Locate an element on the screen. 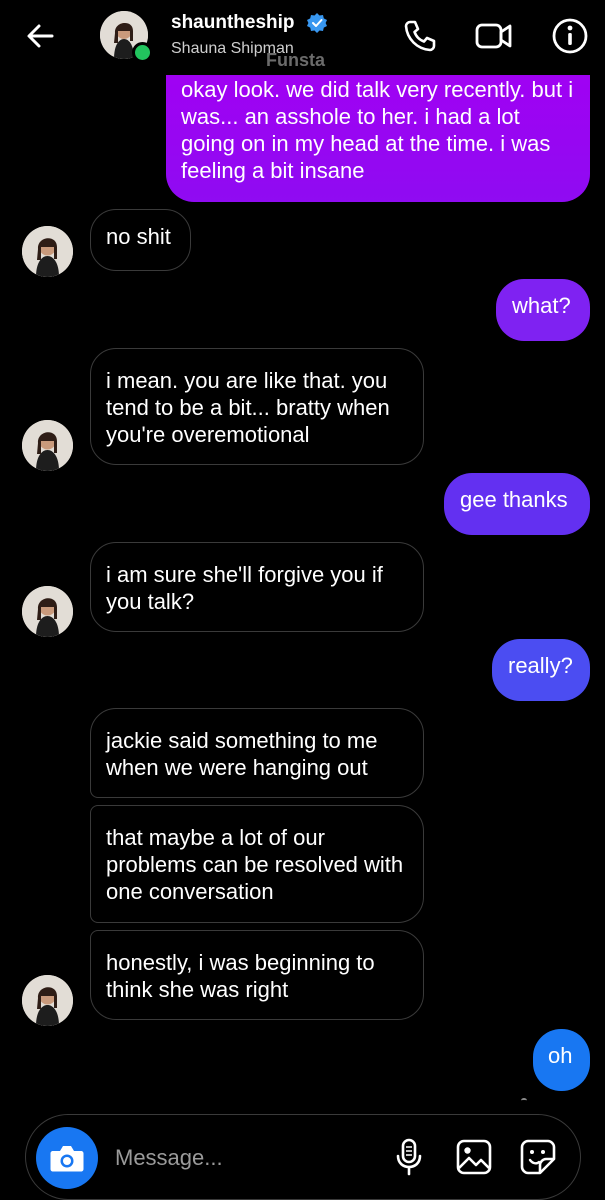 This screenshot has height=1200, width=605. sticker-icon is located at coordinates (538, 1157).